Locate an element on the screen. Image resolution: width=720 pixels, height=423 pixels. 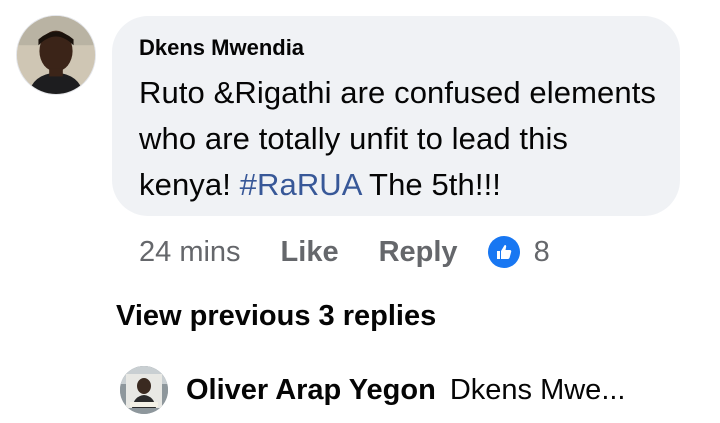
view-previous-replies-link: View previous 3 replies is located at coordinates (276, 316).